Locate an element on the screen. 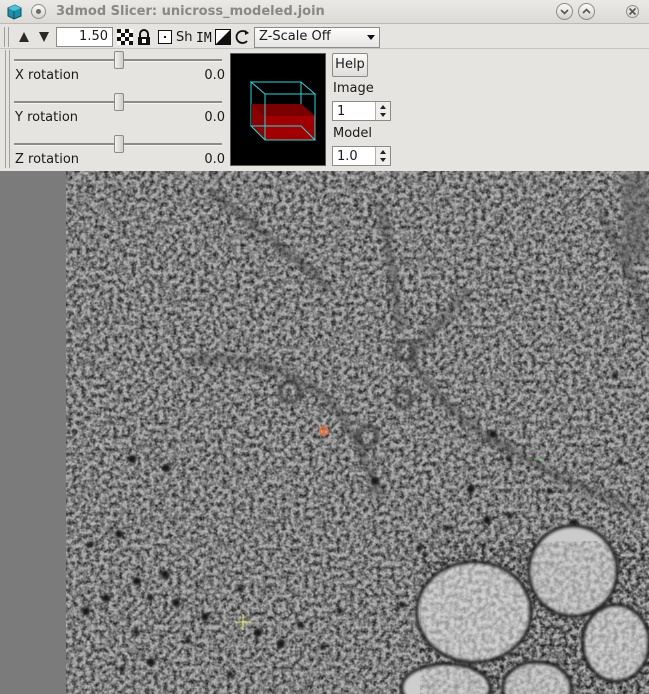 The height and width of the screenshot is (694, 649). zscale-dropdown: Z-Scale Off is located at coordinates (317, 37).